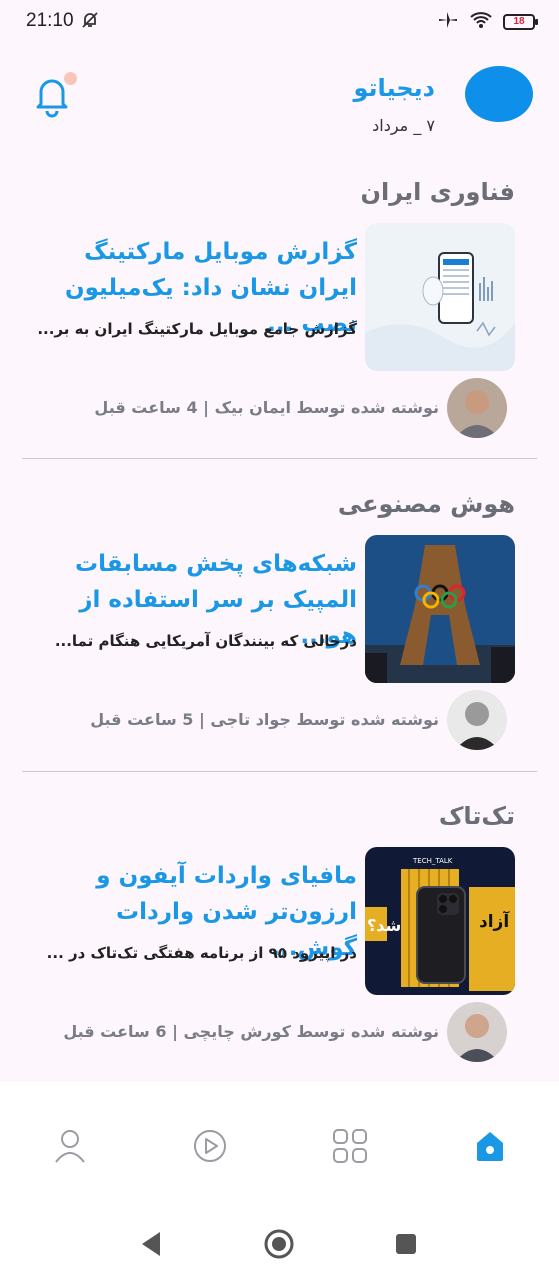  What do you see at coordinates (210, 1146) in the screenshot?
I see `video-icon` at bounding box center [210, 1146].